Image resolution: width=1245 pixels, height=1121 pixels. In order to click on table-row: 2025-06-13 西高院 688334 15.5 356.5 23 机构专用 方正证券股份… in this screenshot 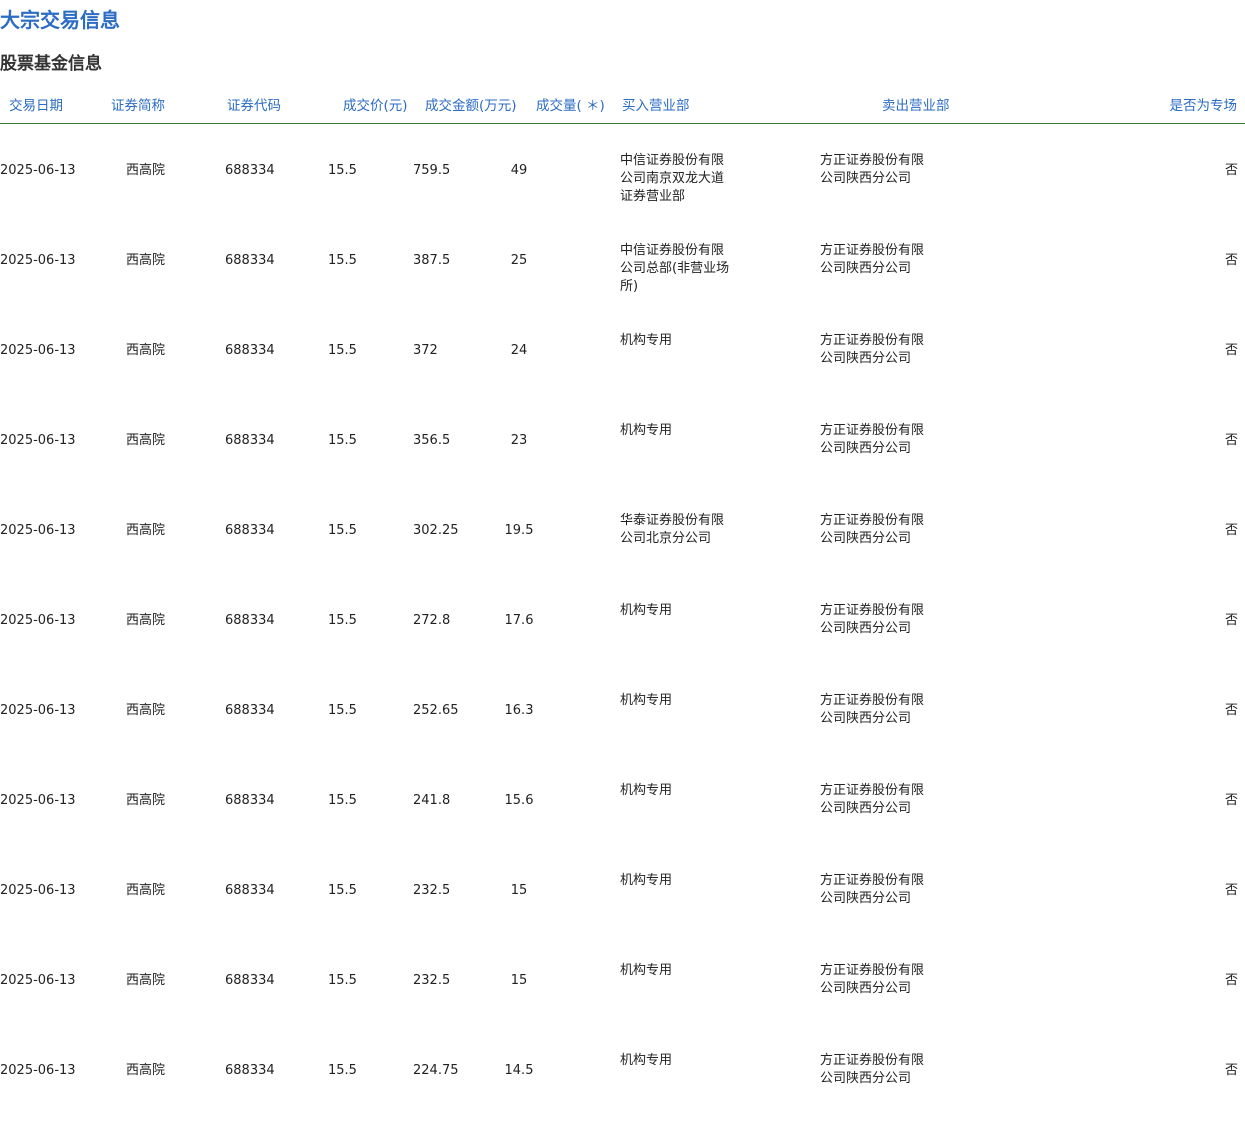, I will do `click(622, 446)`.